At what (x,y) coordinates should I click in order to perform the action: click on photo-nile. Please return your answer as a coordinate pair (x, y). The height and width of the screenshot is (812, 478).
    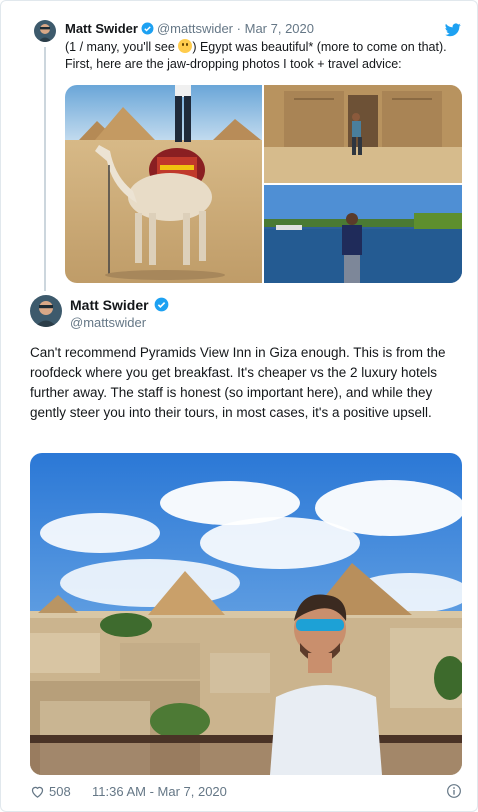
    Looking at the image, I should click on (363, 234).